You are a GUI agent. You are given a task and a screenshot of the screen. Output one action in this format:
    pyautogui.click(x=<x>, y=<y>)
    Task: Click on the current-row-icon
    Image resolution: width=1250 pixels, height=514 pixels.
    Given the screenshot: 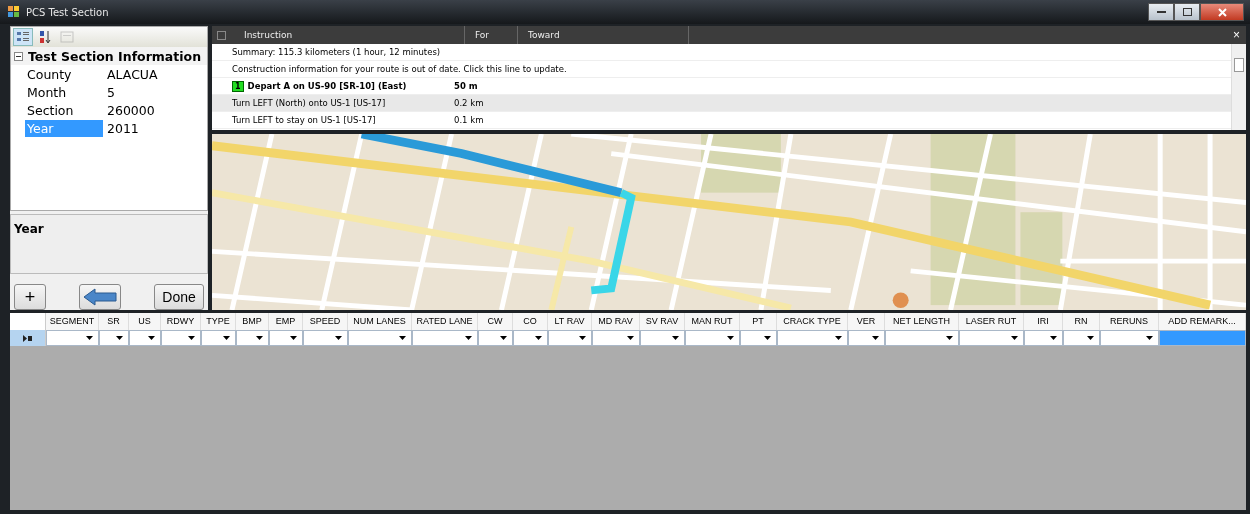 What is the action you would take?
    pyautogui.click(x=27, y=338)
    